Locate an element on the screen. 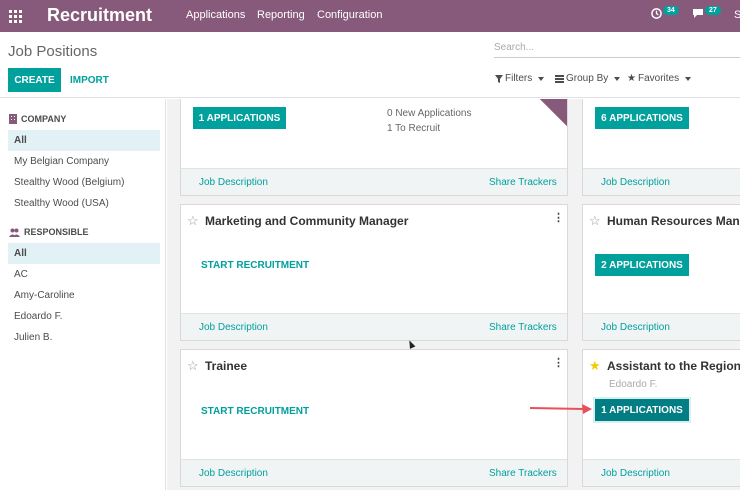 The height and width of the screenshot is (490, 740). group-by-label: Group By is located at coordinates (587, 78).